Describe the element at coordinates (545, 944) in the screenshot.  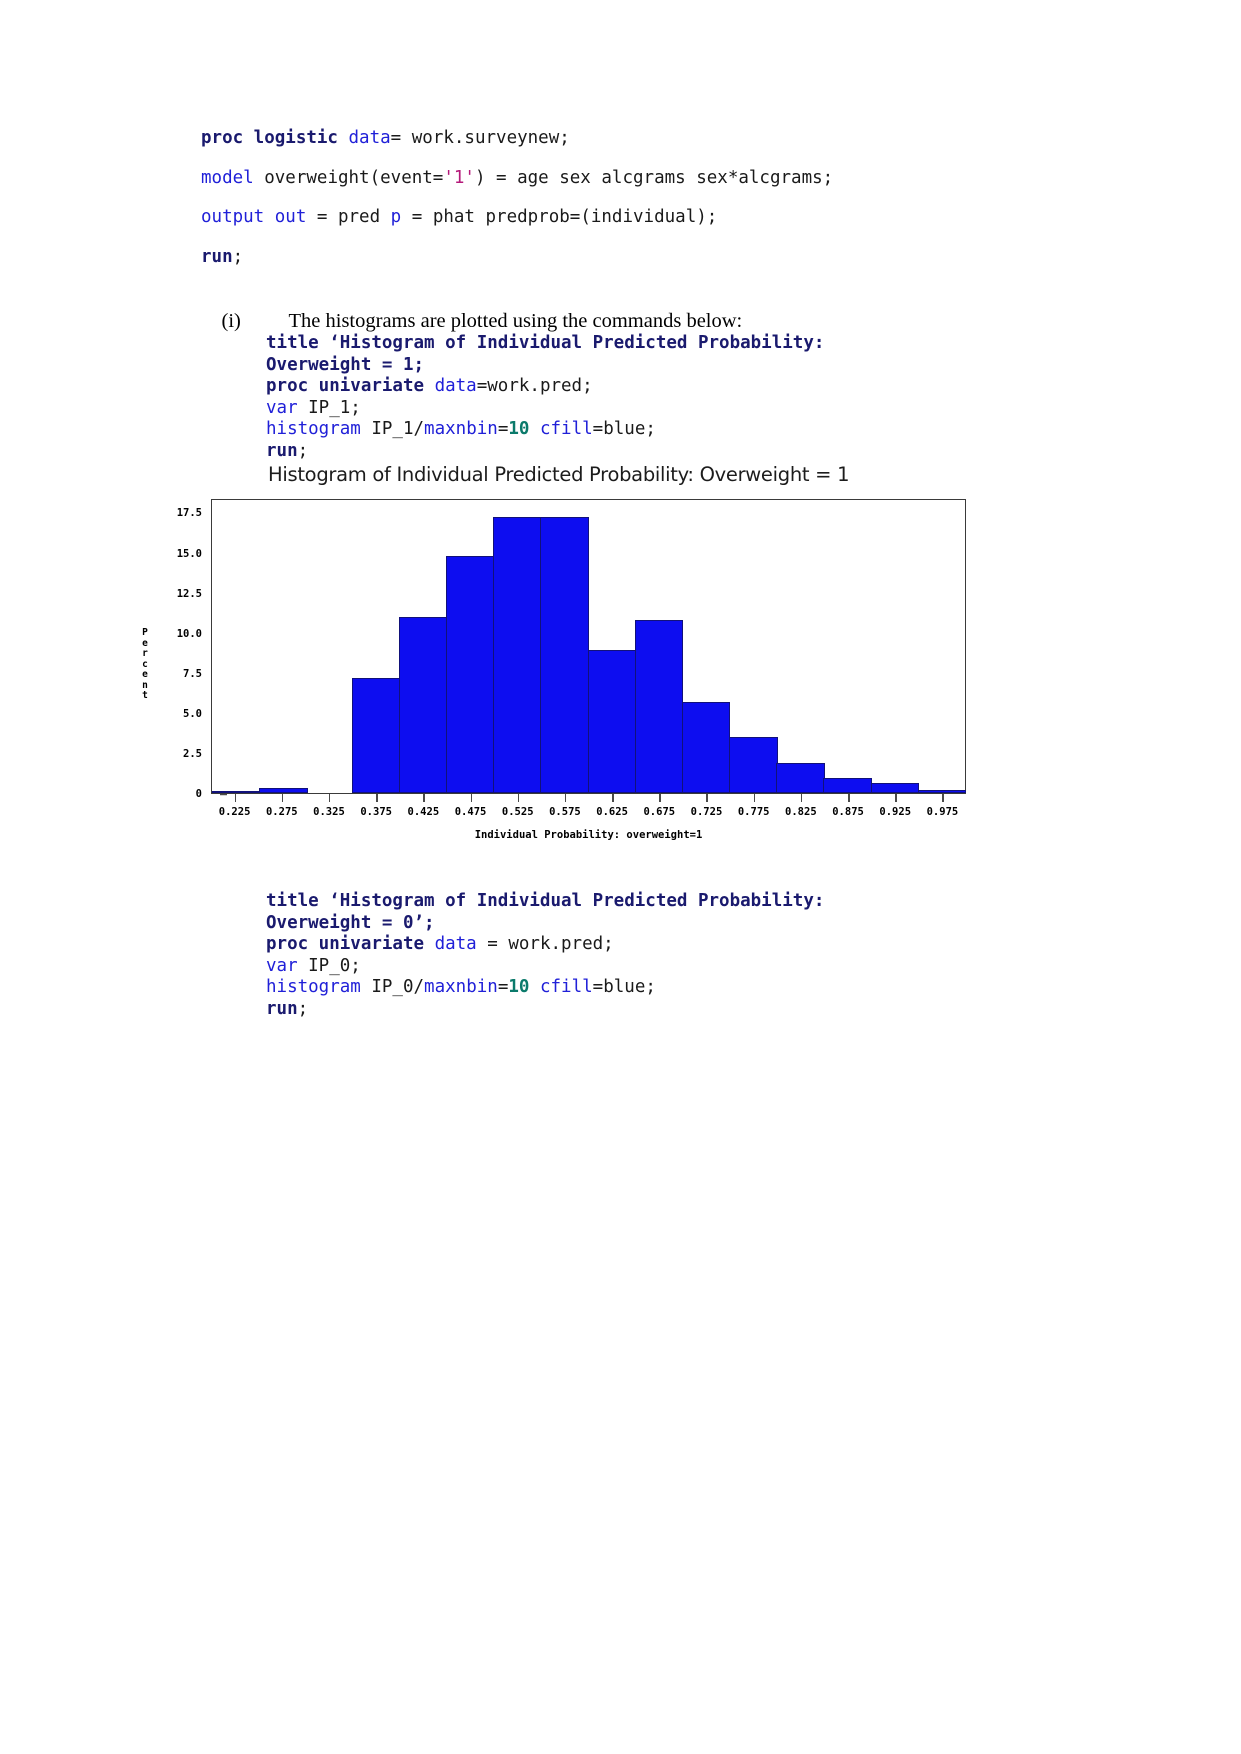
I see `code-token: = work.pred;` at that location.